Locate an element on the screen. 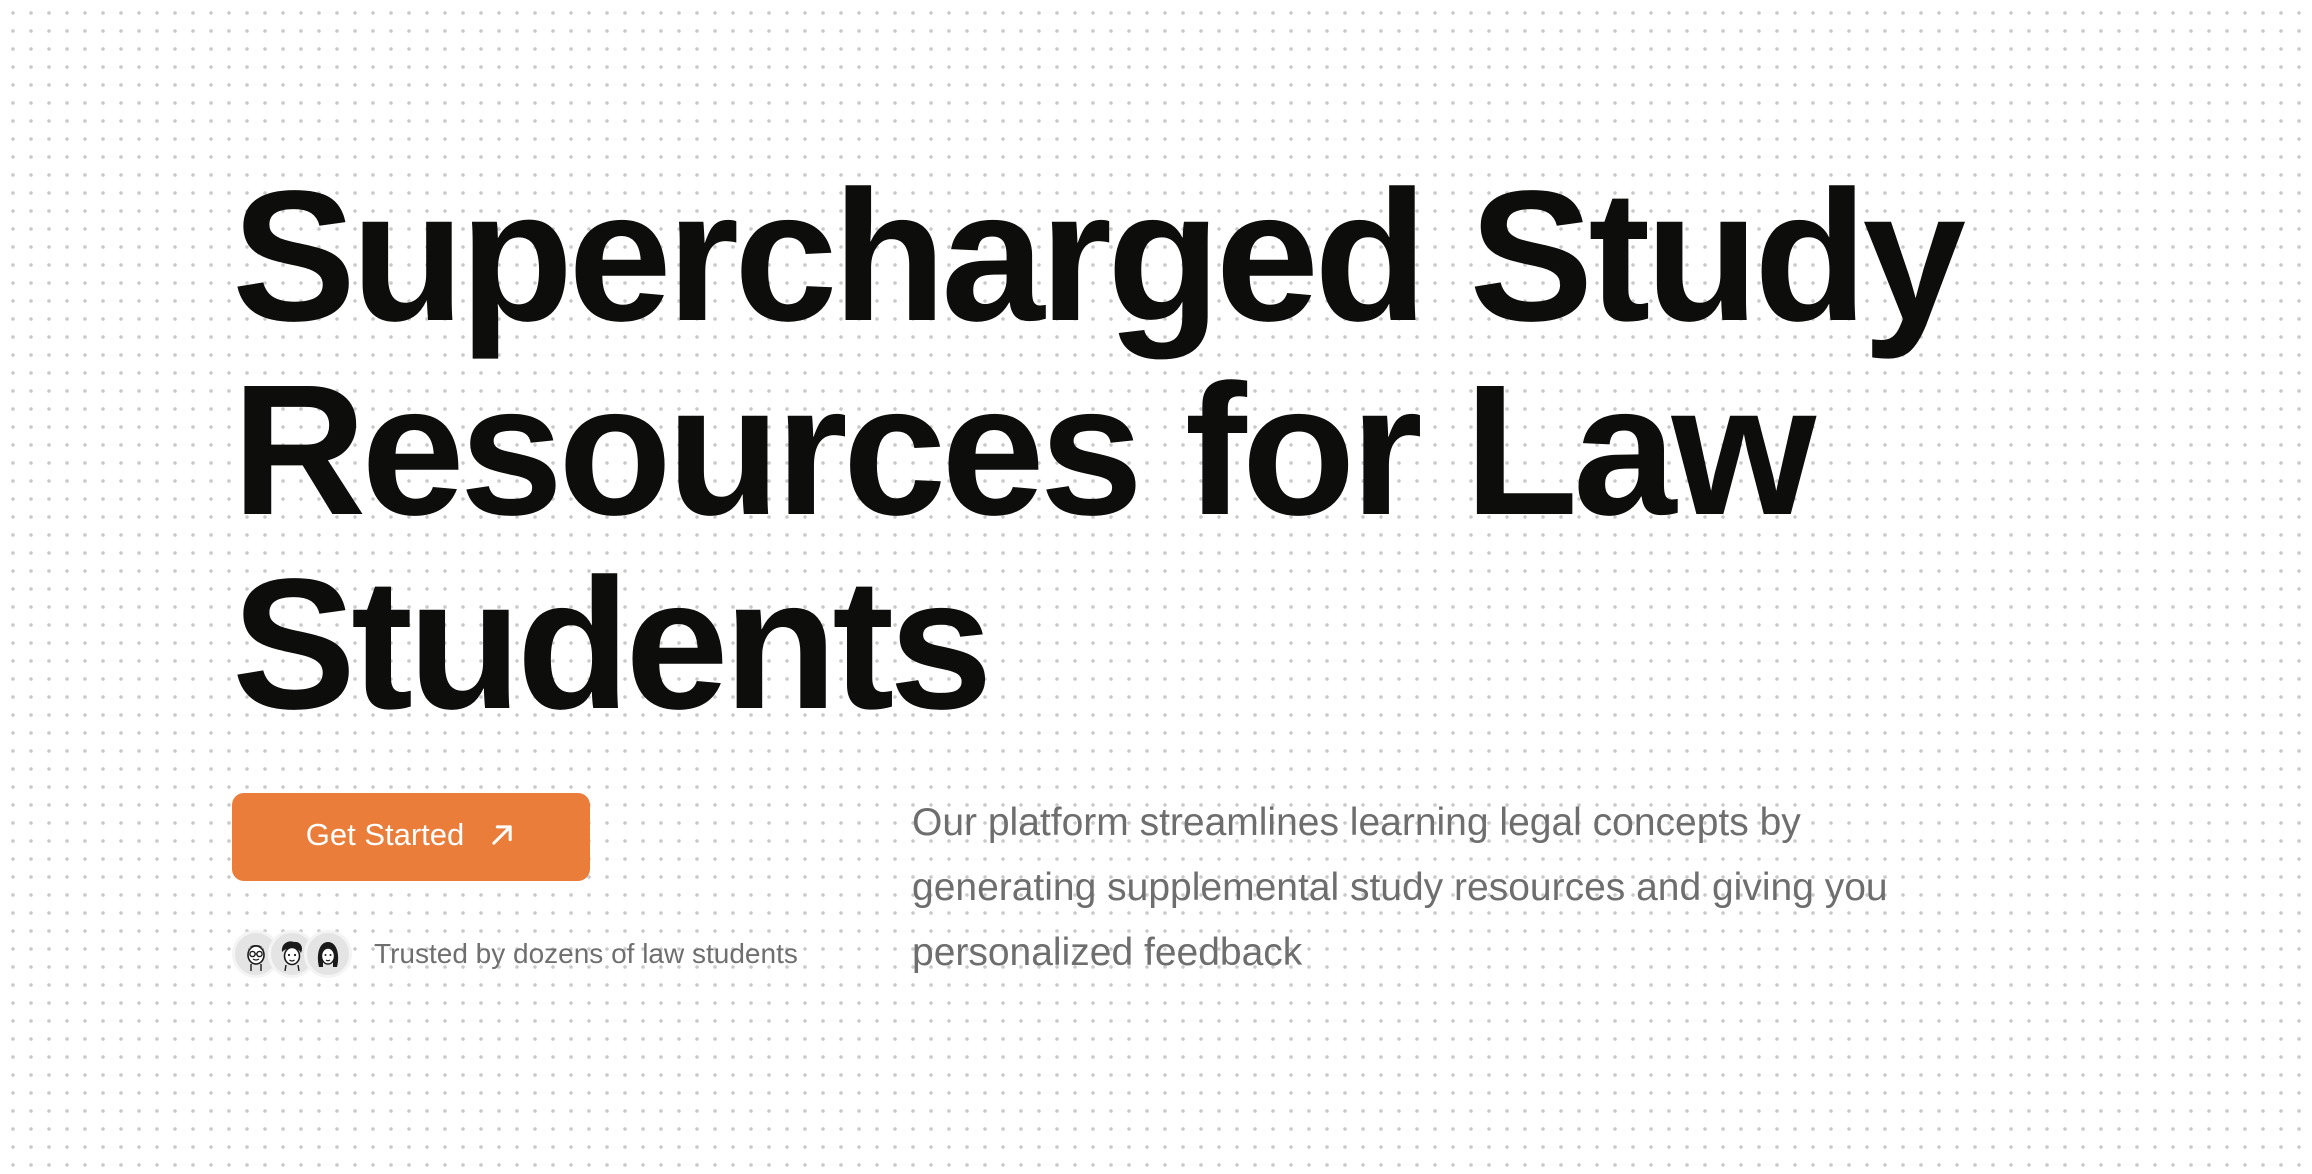 Image resolution: width=2312 pixels, height=1174 pixels. avatar is located at coordinates (328, 954).